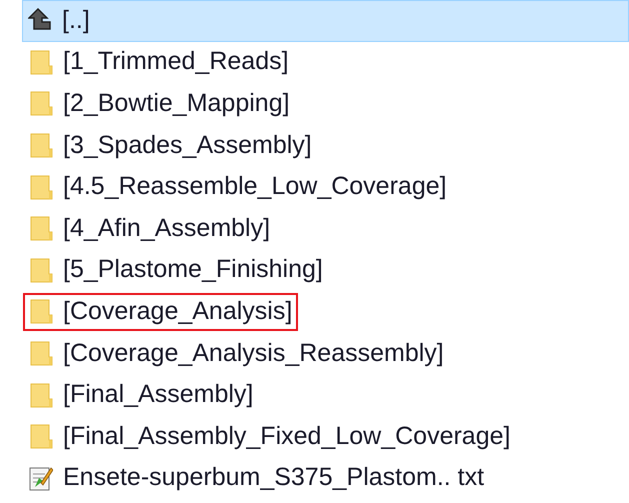 This screenshot has height=503, width=629. Describe the element at coordinates (177, 311) in the screenshot. I see `item-name: [Coverage_Analysis]` at that location.